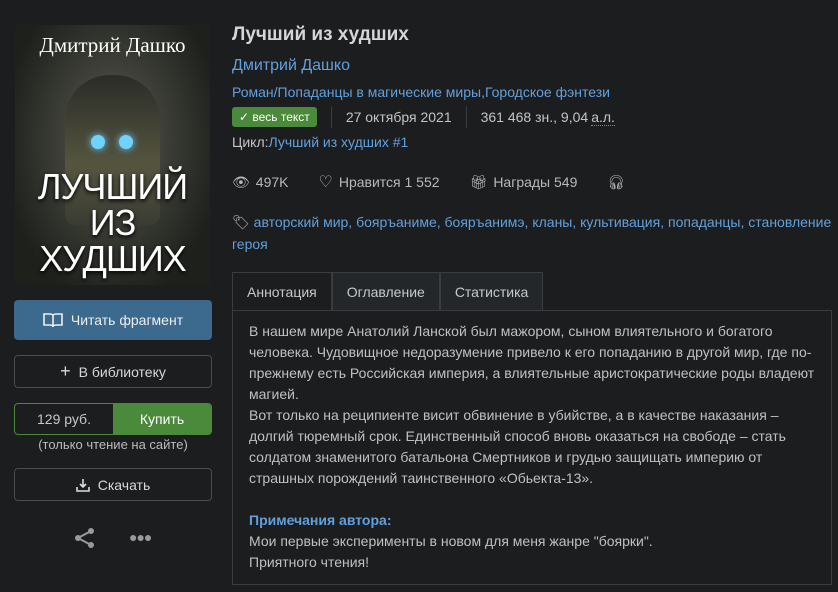 This screenshot has width=838, height=592. Describe the element at coordinates (112, 155) in the screenshot. I see `book-cover: Дмитрий Дашко ЛУЧШИЙ ИЗ ХУДШИХ` at that location.